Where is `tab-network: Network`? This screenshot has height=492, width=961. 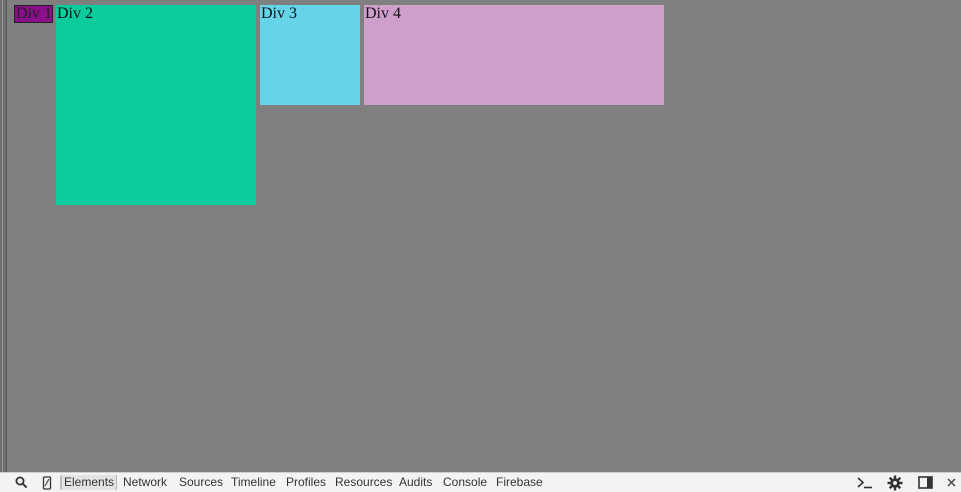 tab-network: Network is located at coordinates (145, 482).